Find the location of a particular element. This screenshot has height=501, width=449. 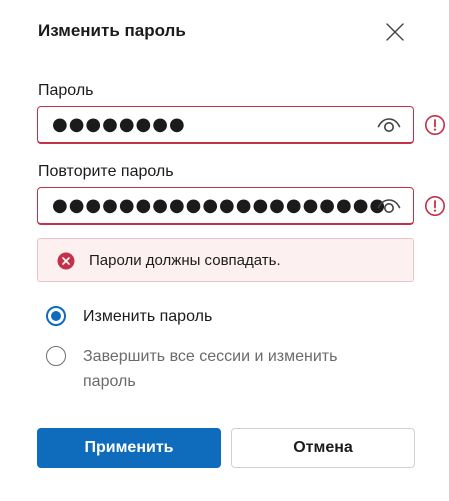

password-field: ●●●●●●●● is located at coordinates (225, 125).